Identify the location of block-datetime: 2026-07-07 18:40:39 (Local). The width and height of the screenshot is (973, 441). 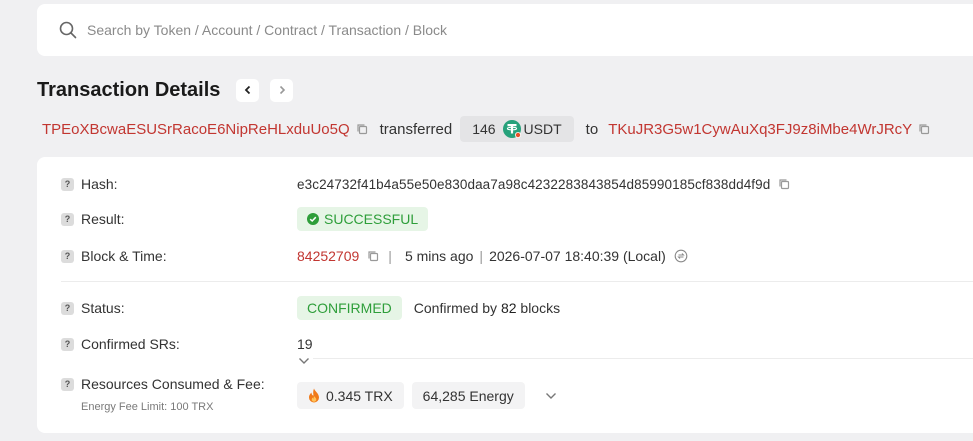
(577, 256).